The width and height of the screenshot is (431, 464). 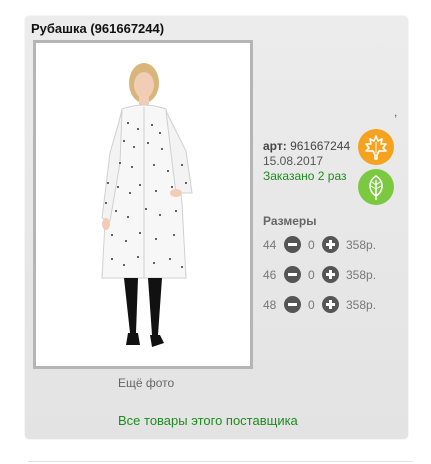 What do you see at coordinates (270, 245) in the screenshot?
I see `size-label: 44` at bounding box center [270, 245].